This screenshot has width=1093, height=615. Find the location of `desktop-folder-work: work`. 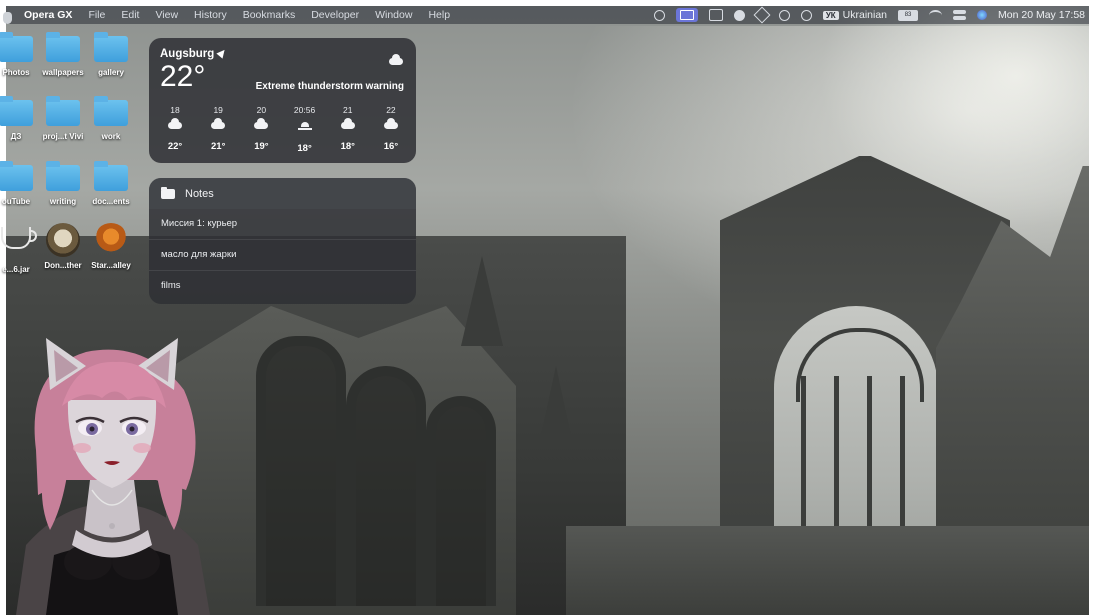

desktop-folder-work: work is located at coordinates (111, 118).